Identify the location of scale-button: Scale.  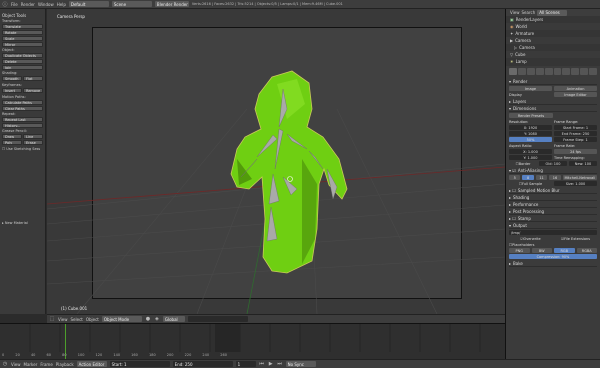
(22, 38).